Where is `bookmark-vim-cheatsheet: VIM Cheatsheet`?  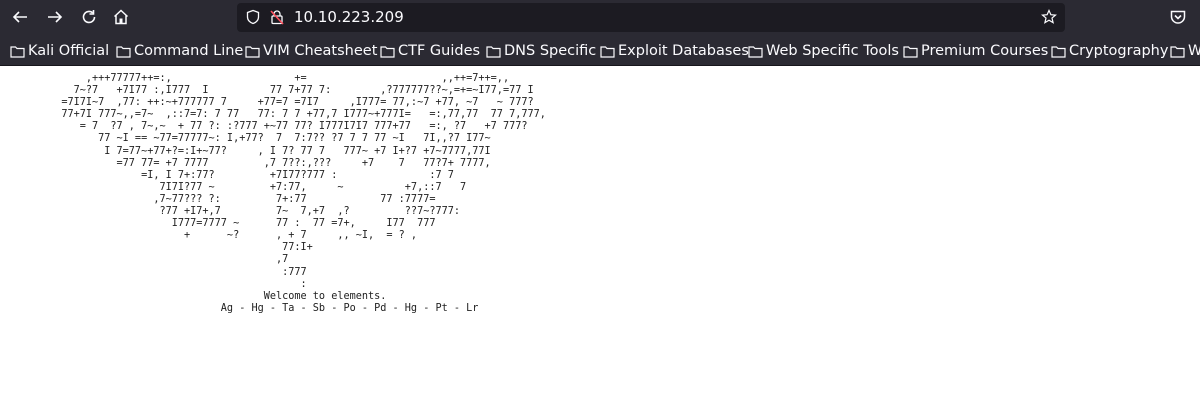
bookmark-vim-cheatsheet: VIM Cheatsheet is located at coordinates (311, 51).